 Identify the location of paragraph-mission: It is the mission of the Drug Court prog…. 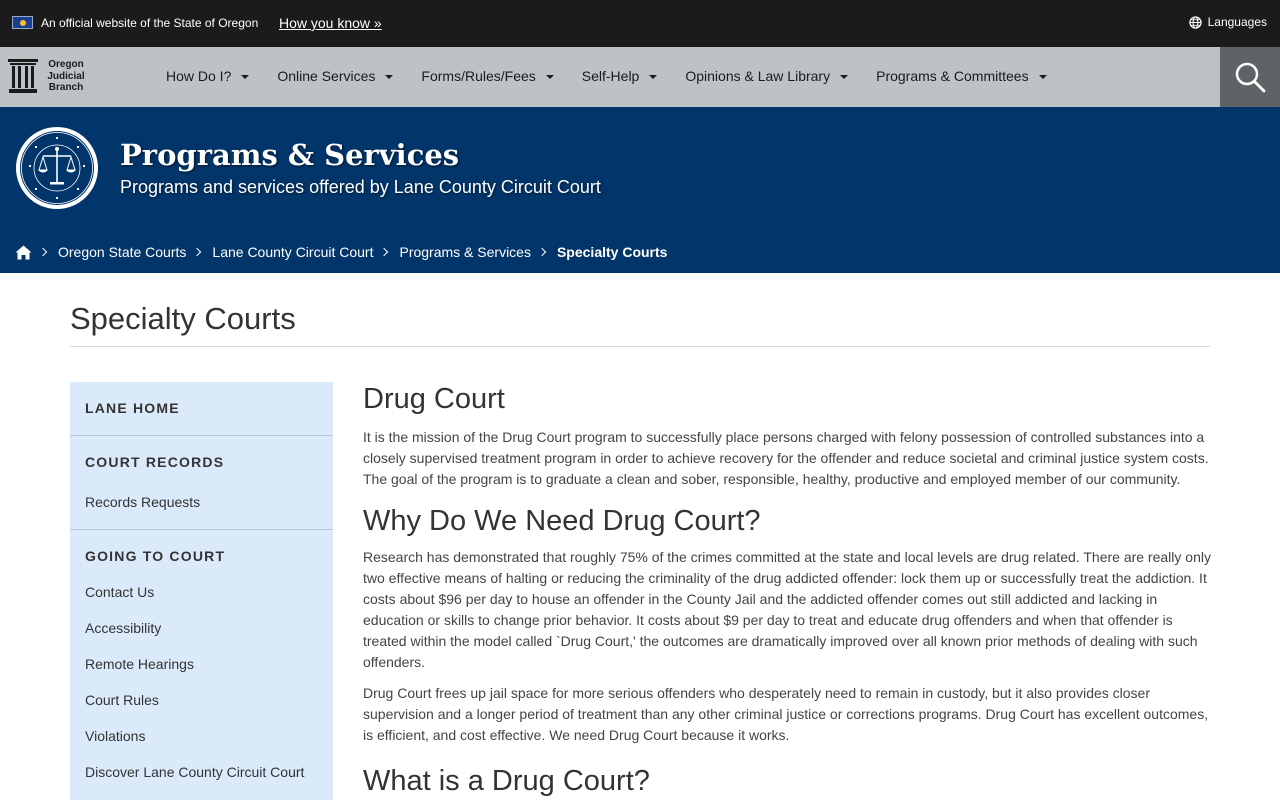
(786, 458).